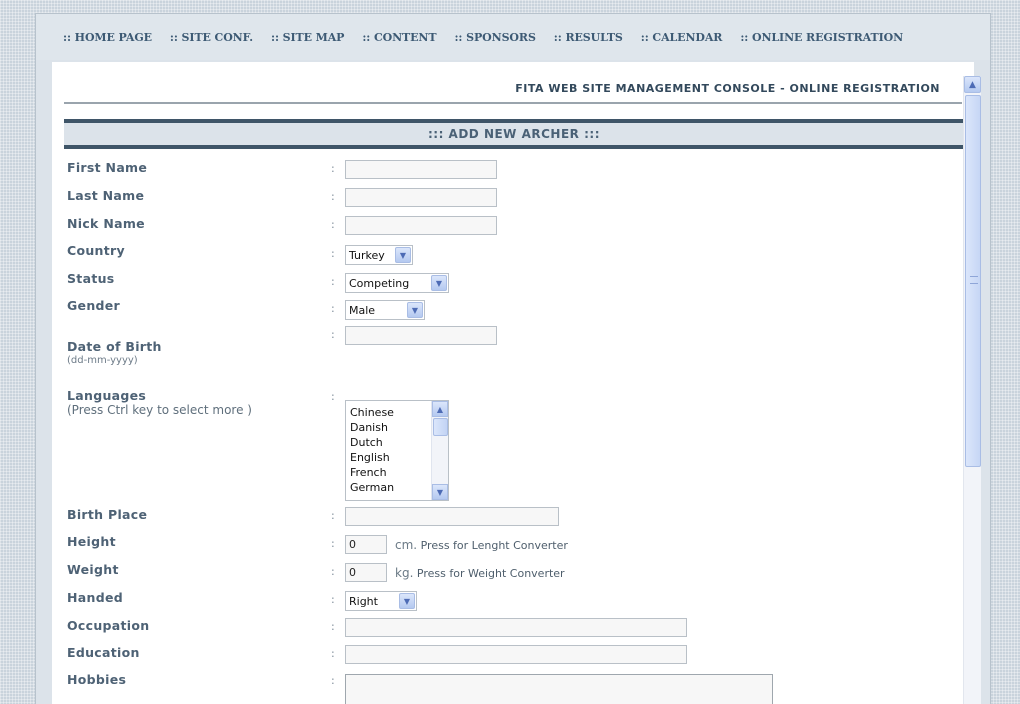  I want to click on status-label: Status, so click(91, 278).